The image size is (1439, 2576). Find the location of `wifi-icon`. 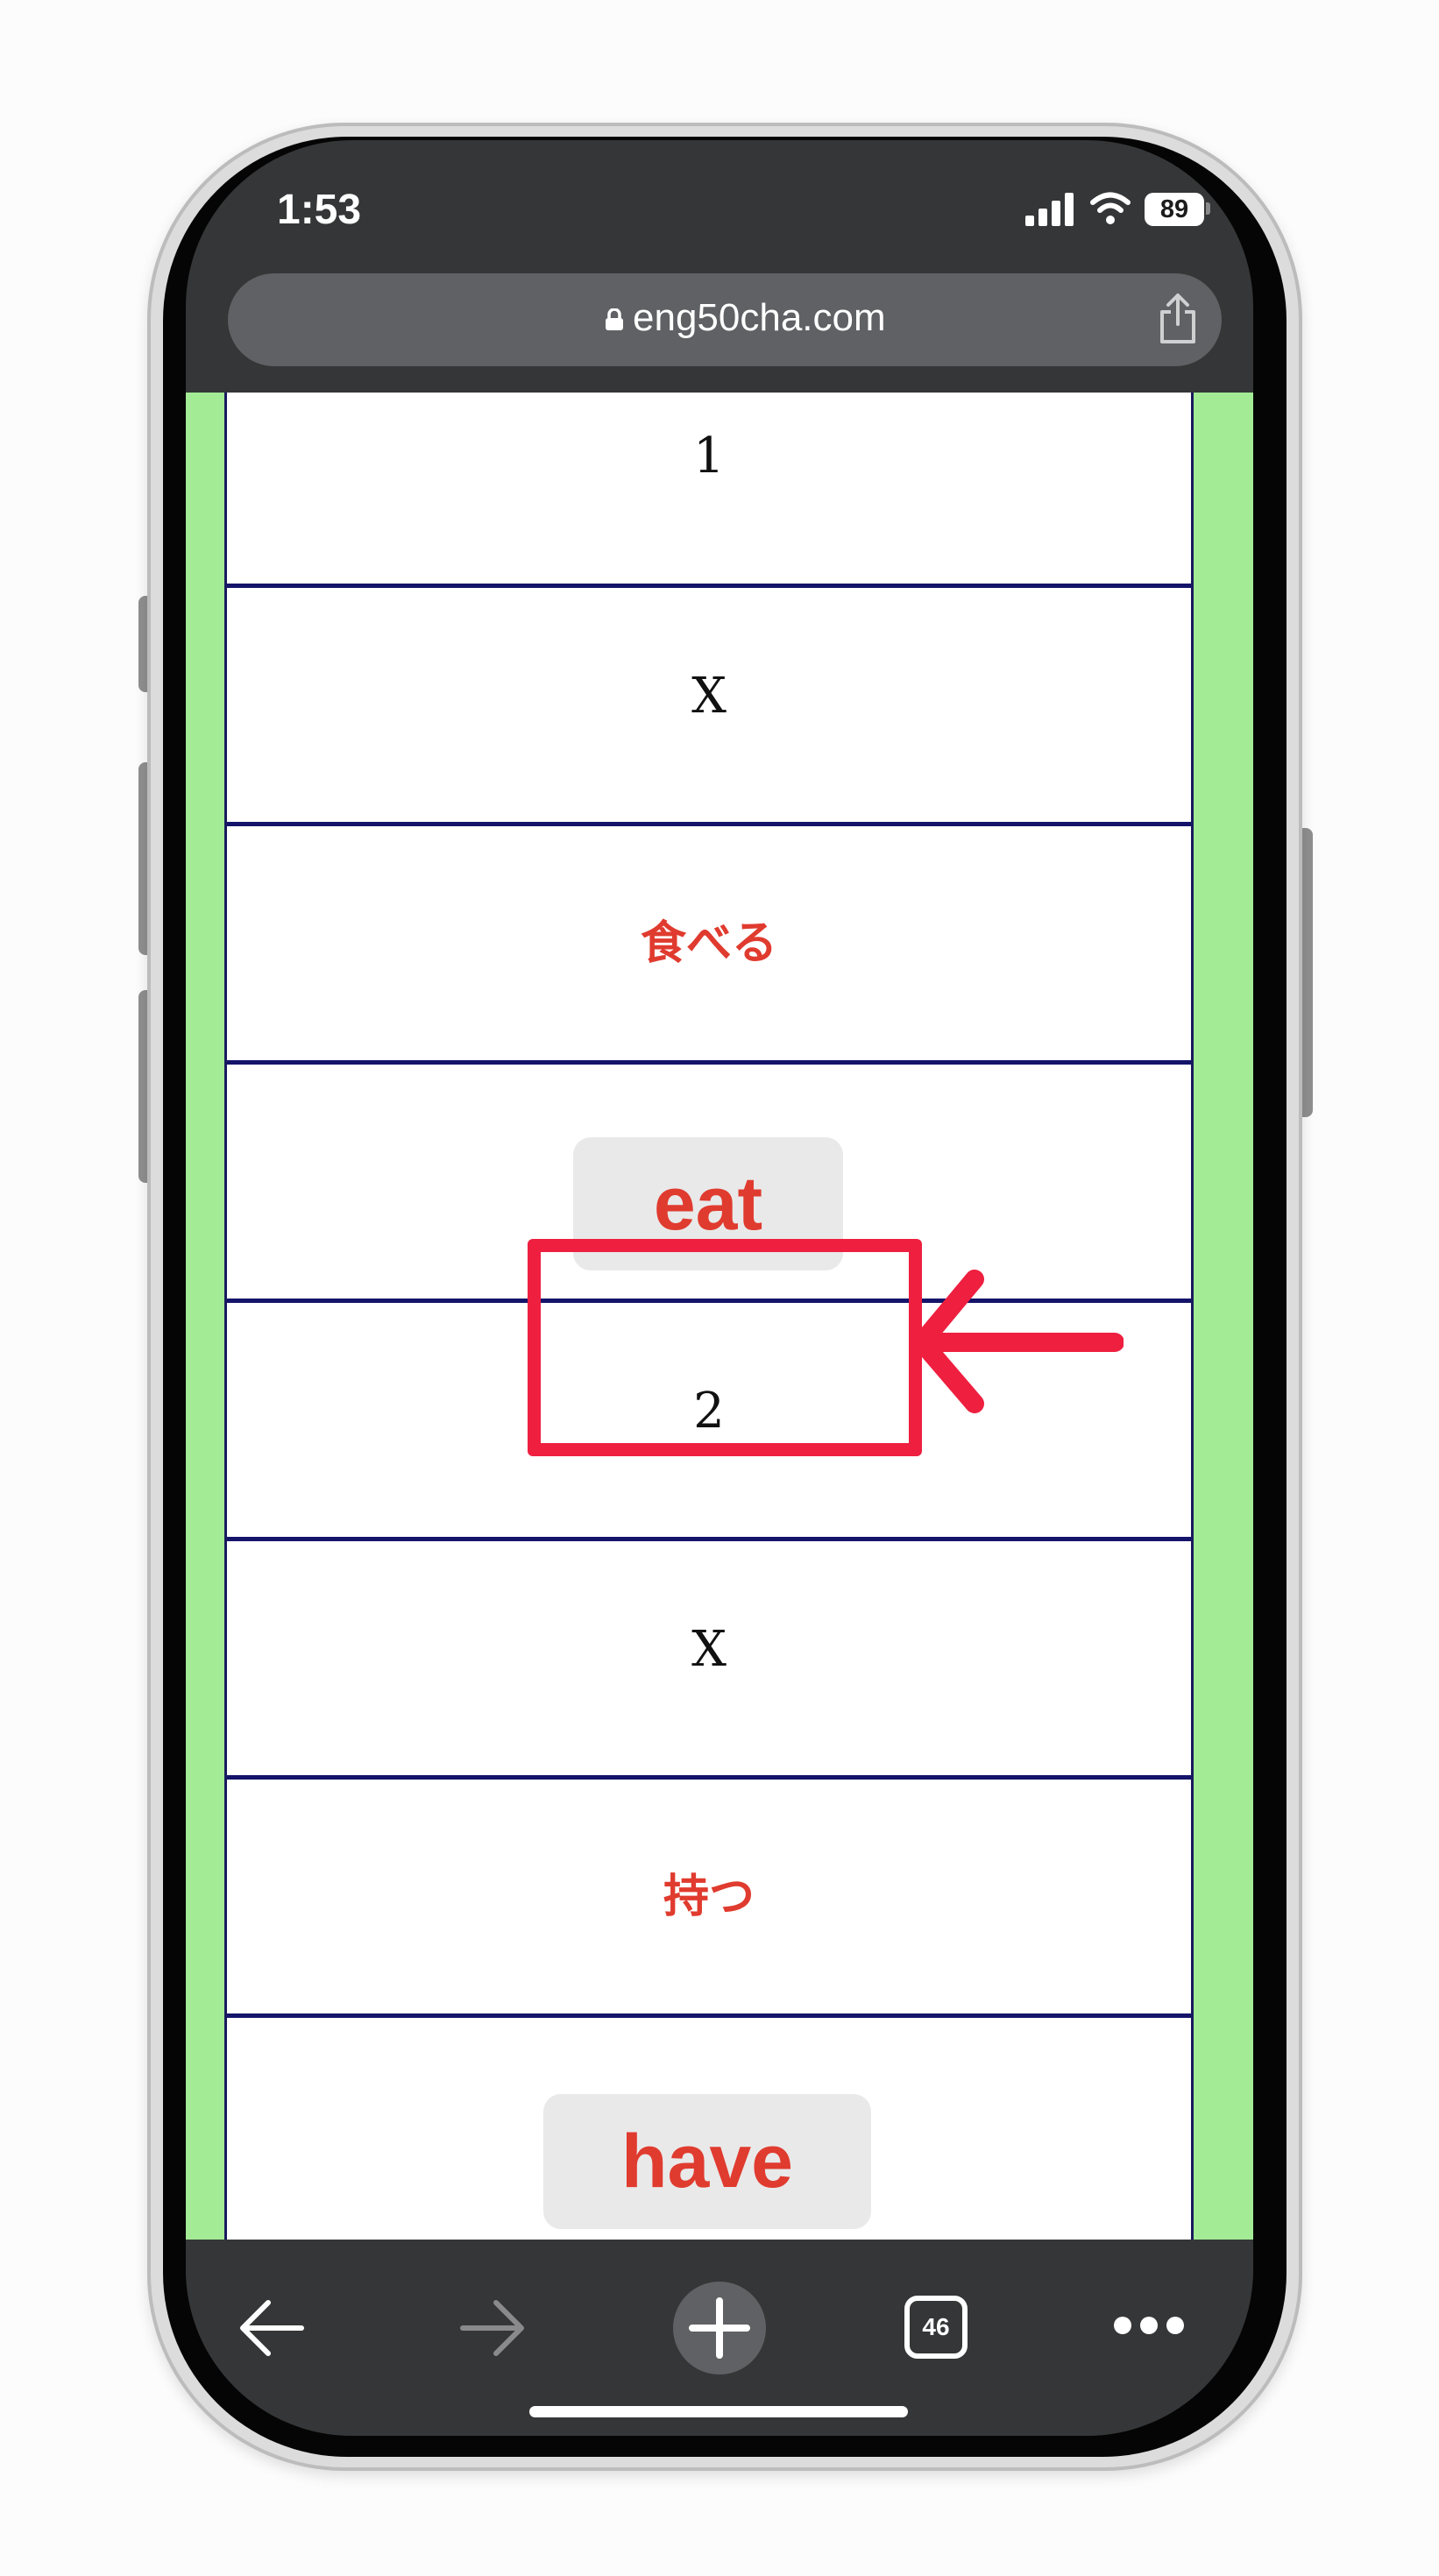

wifi-icon is located at coordinates (1110, 208).